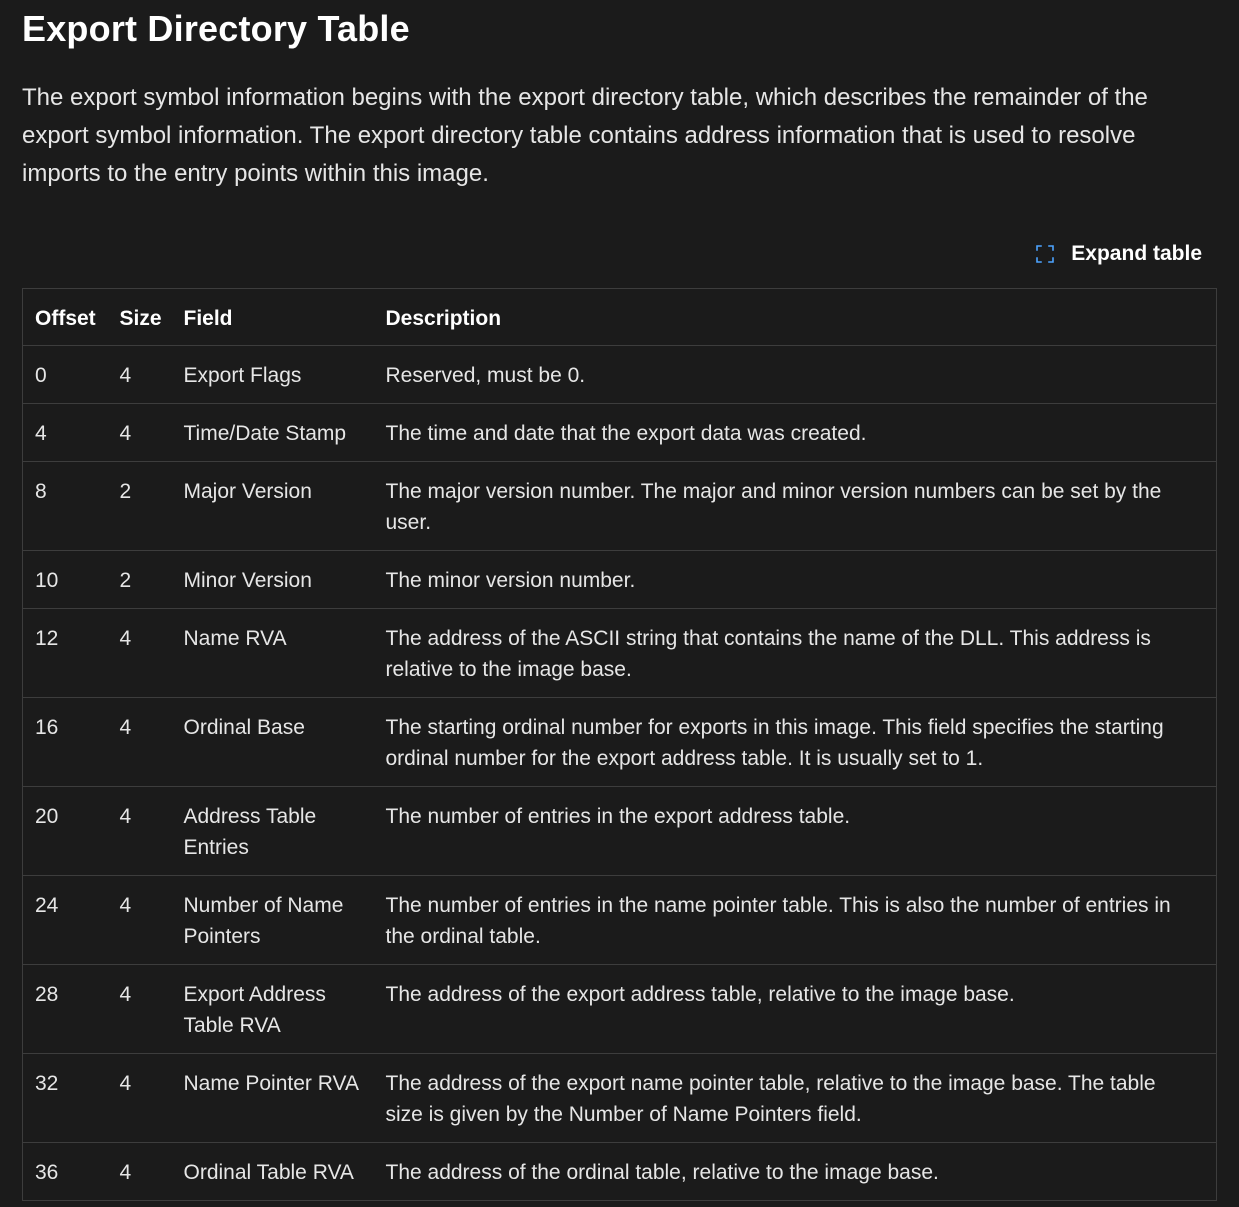  Describe the element at coordinates (272, 742) in the screenshot. I see `cell-field: Ordinal Base` at that location.